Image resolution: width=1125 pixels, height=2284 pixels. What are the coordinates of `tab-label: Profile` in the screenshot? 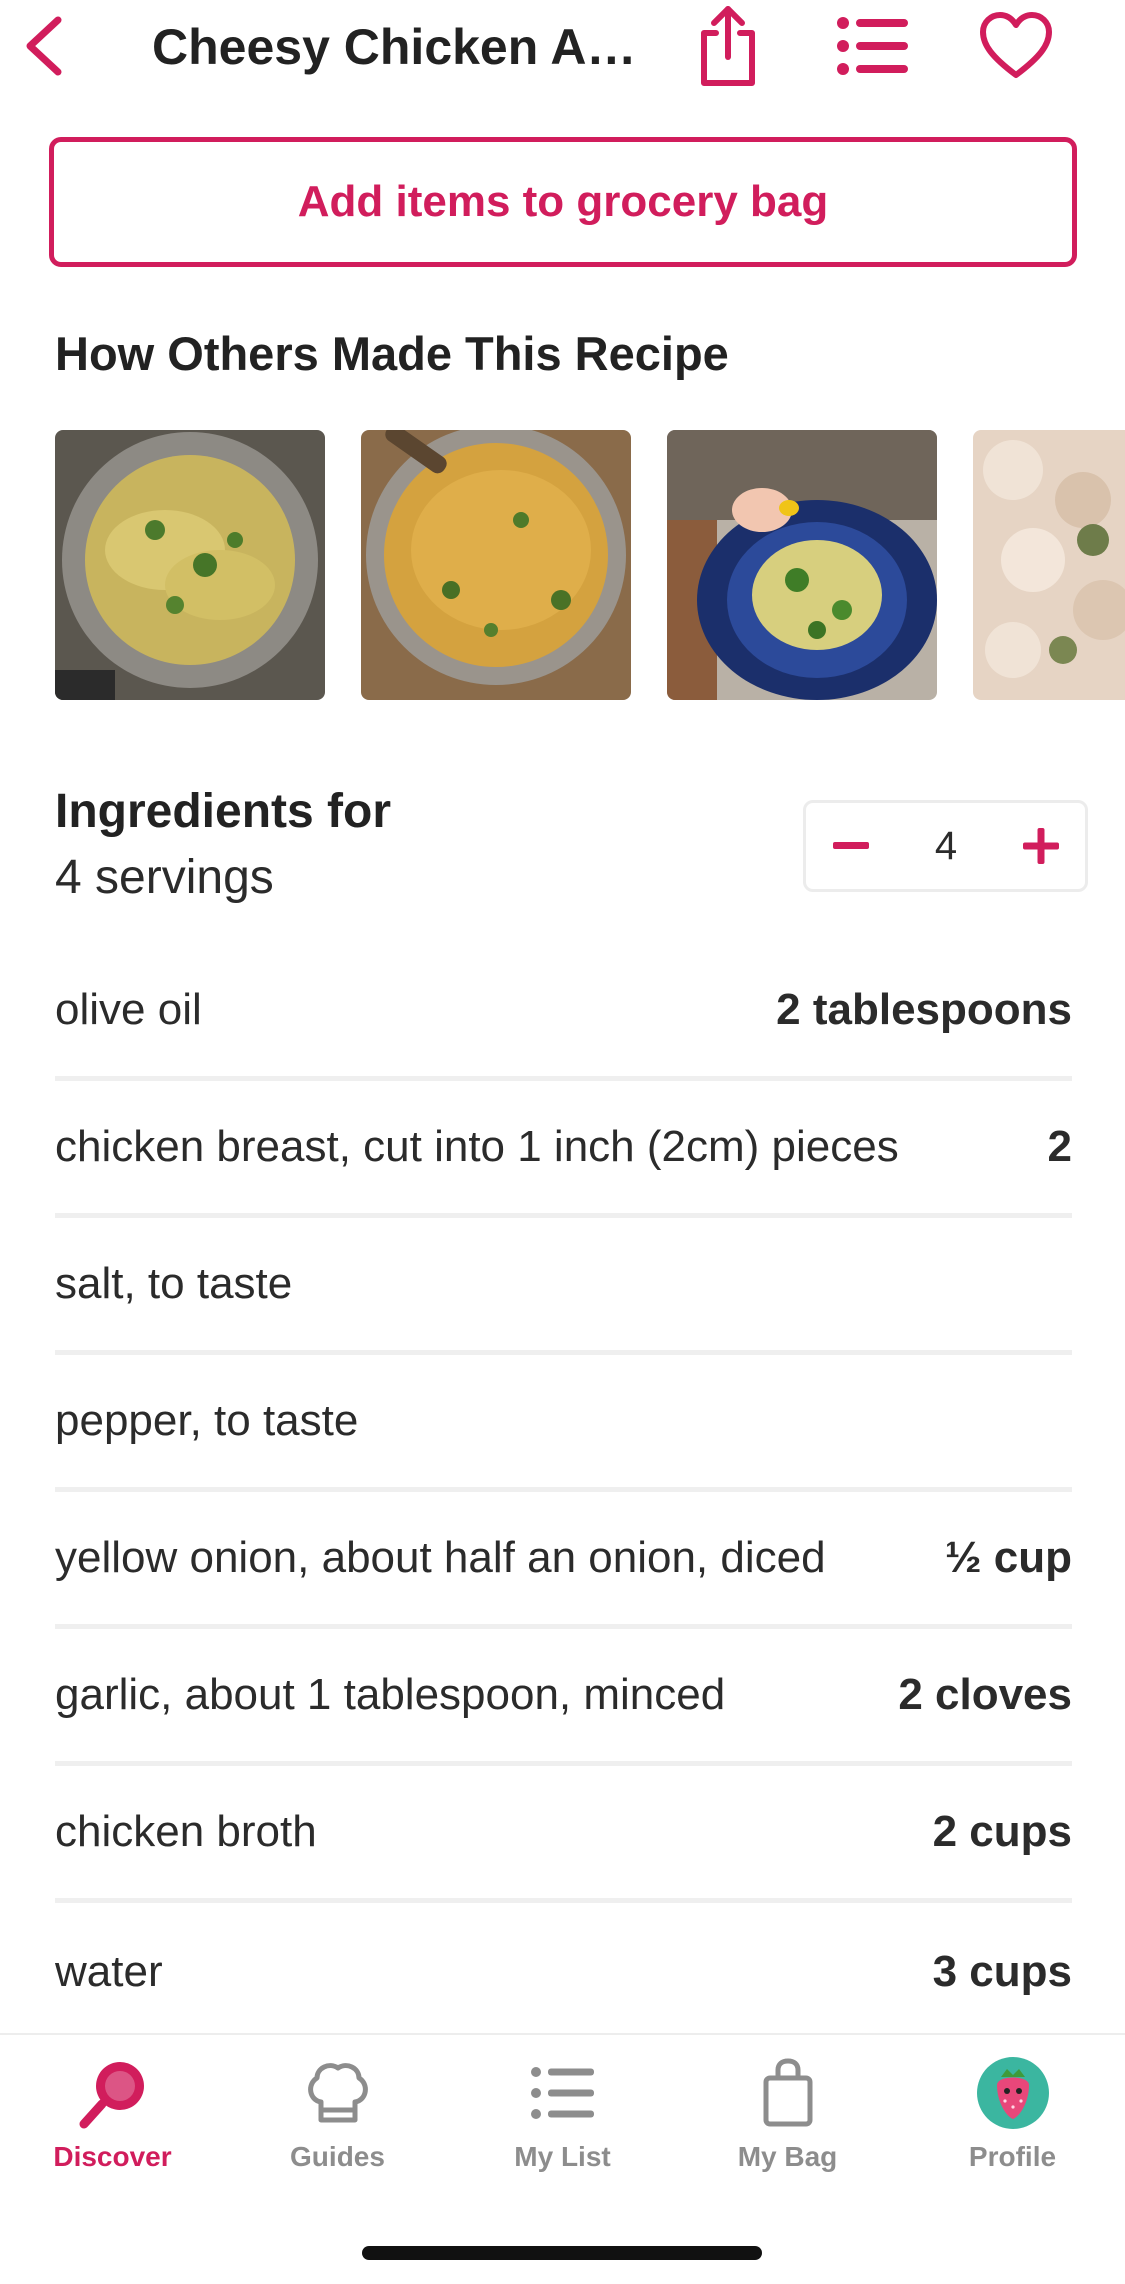 It's located at (1012, 2156).